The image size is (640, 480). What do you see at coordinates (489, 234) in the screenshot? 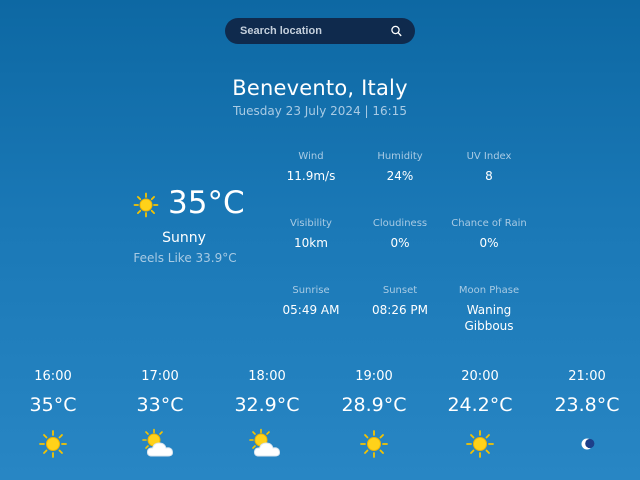
I see `stat-chance-of-rain: Chance of Rain 0%` at bounding box center [489, 234].